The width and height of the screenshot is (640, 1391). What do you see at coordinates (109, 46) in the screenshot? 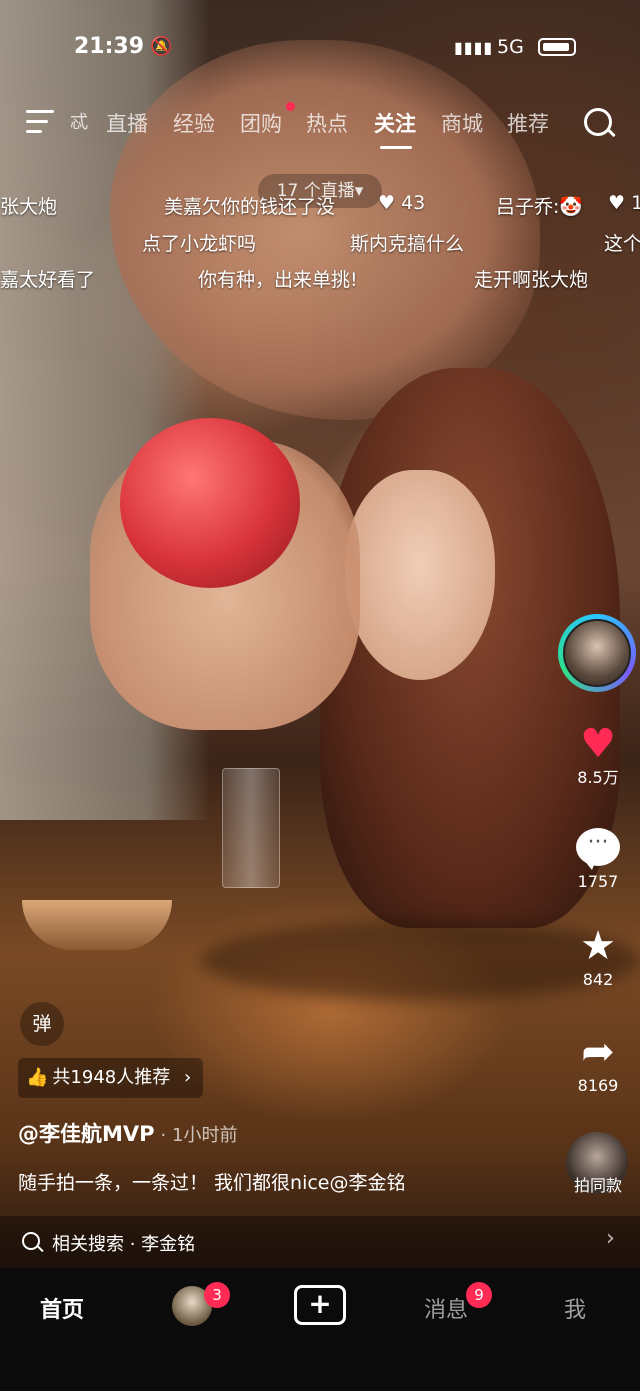
I see `clock: 21:39` at bounding box center [109, 46].